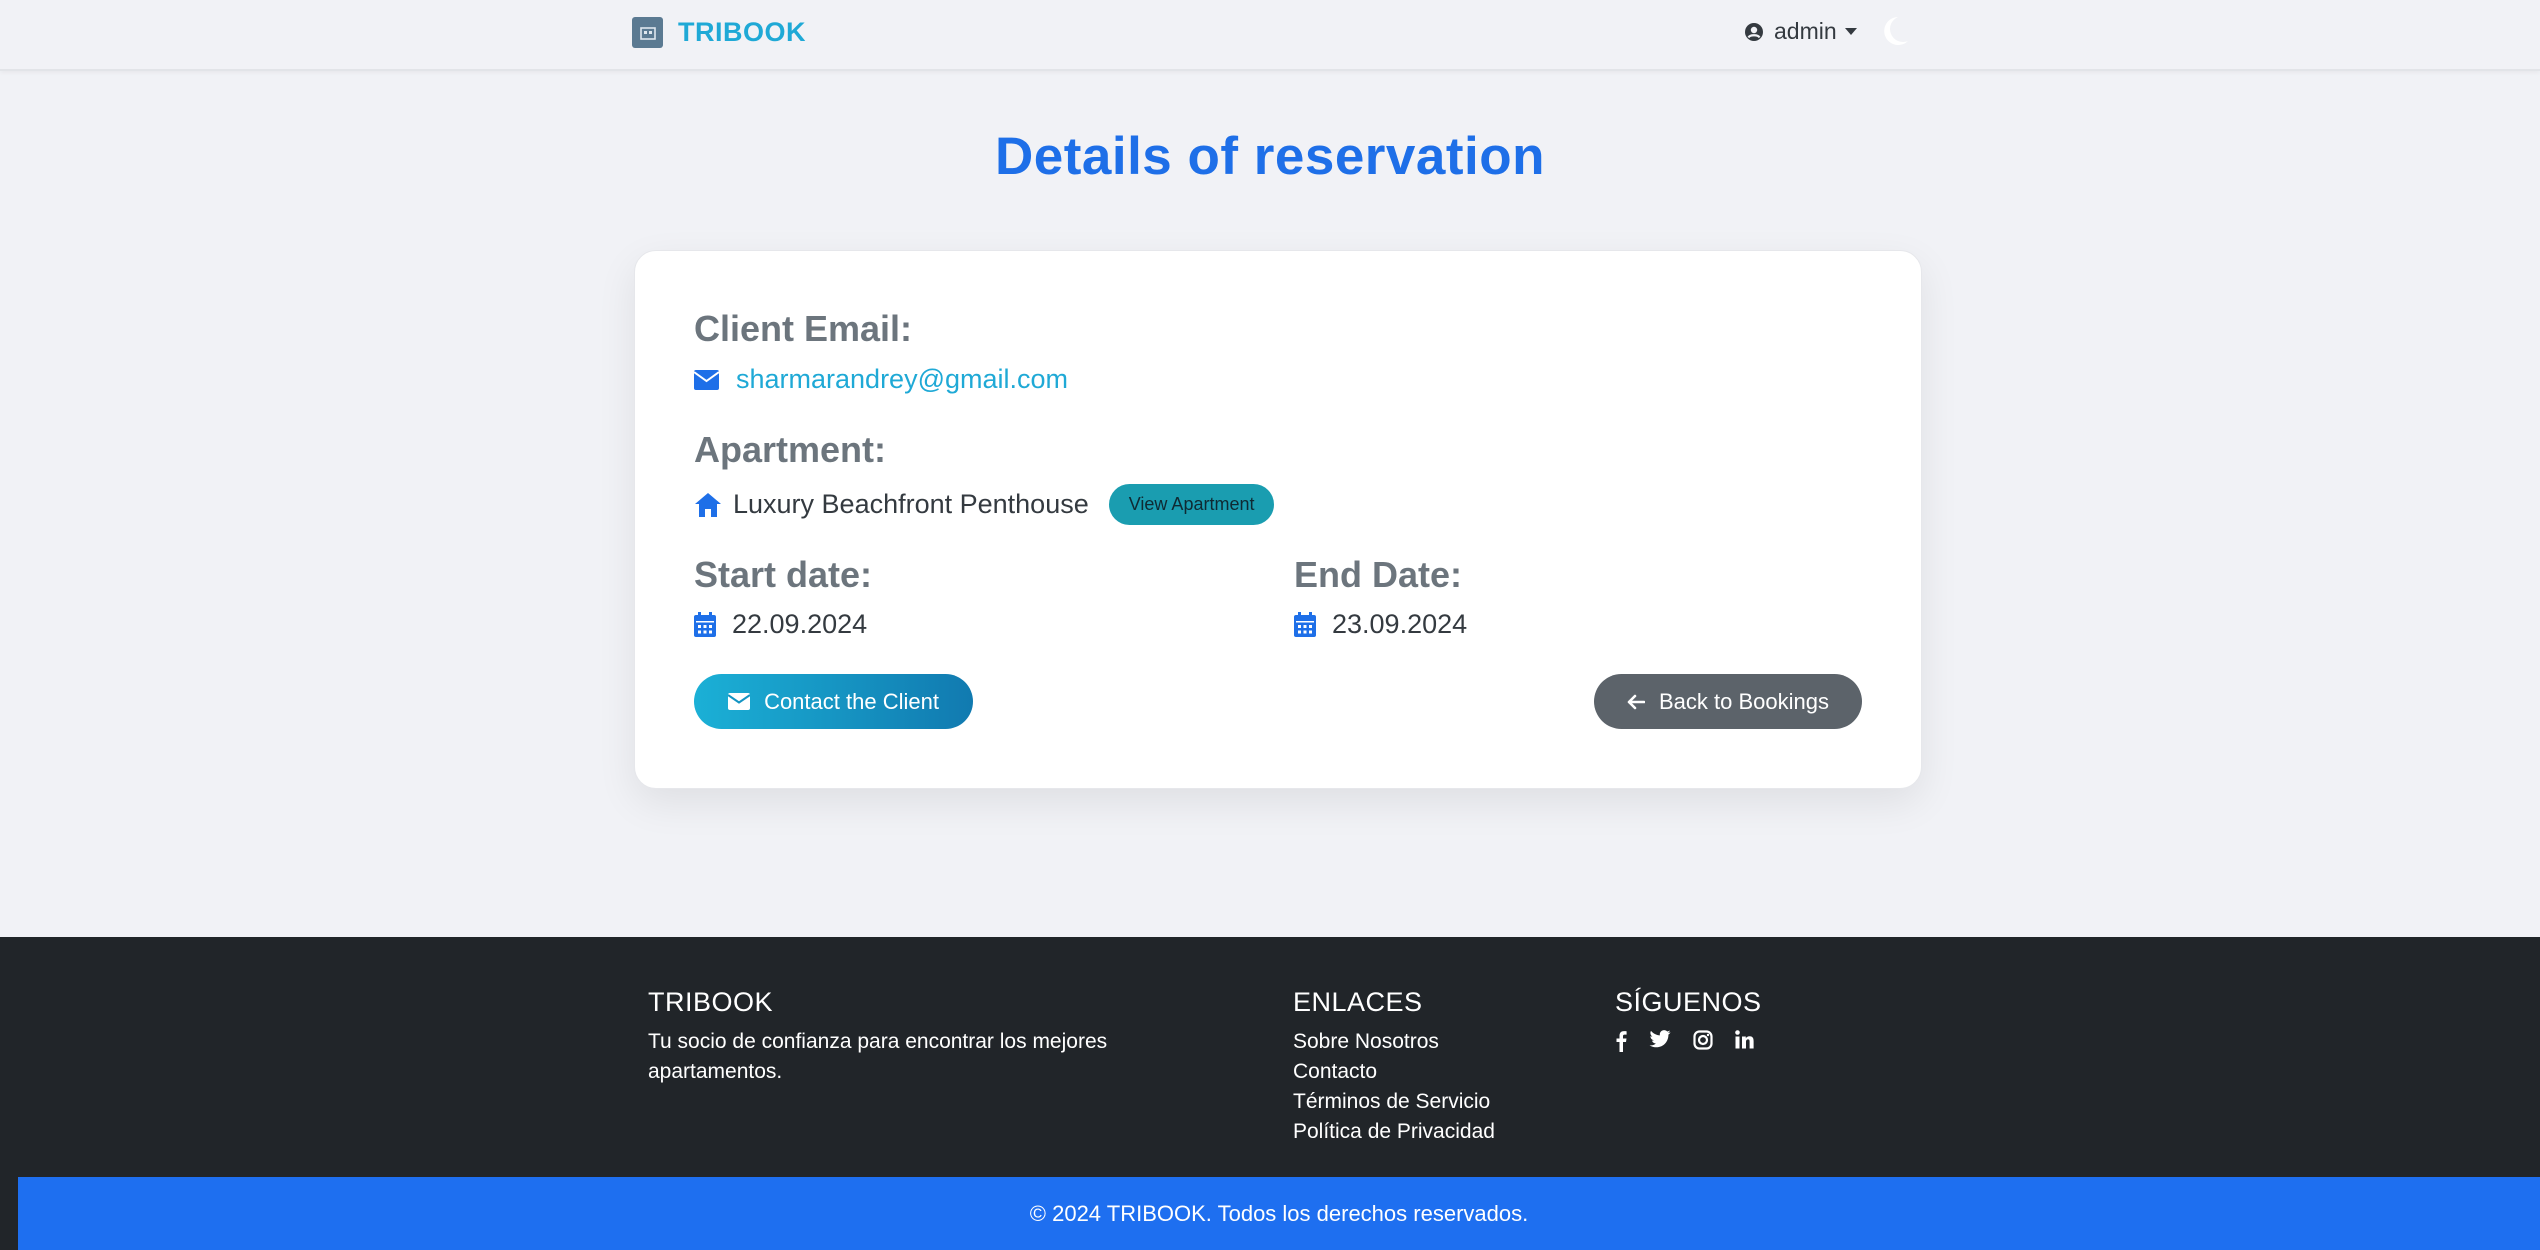  I want to click on back-to-bookings-button: Back to Bookings, so click(1728, 701).